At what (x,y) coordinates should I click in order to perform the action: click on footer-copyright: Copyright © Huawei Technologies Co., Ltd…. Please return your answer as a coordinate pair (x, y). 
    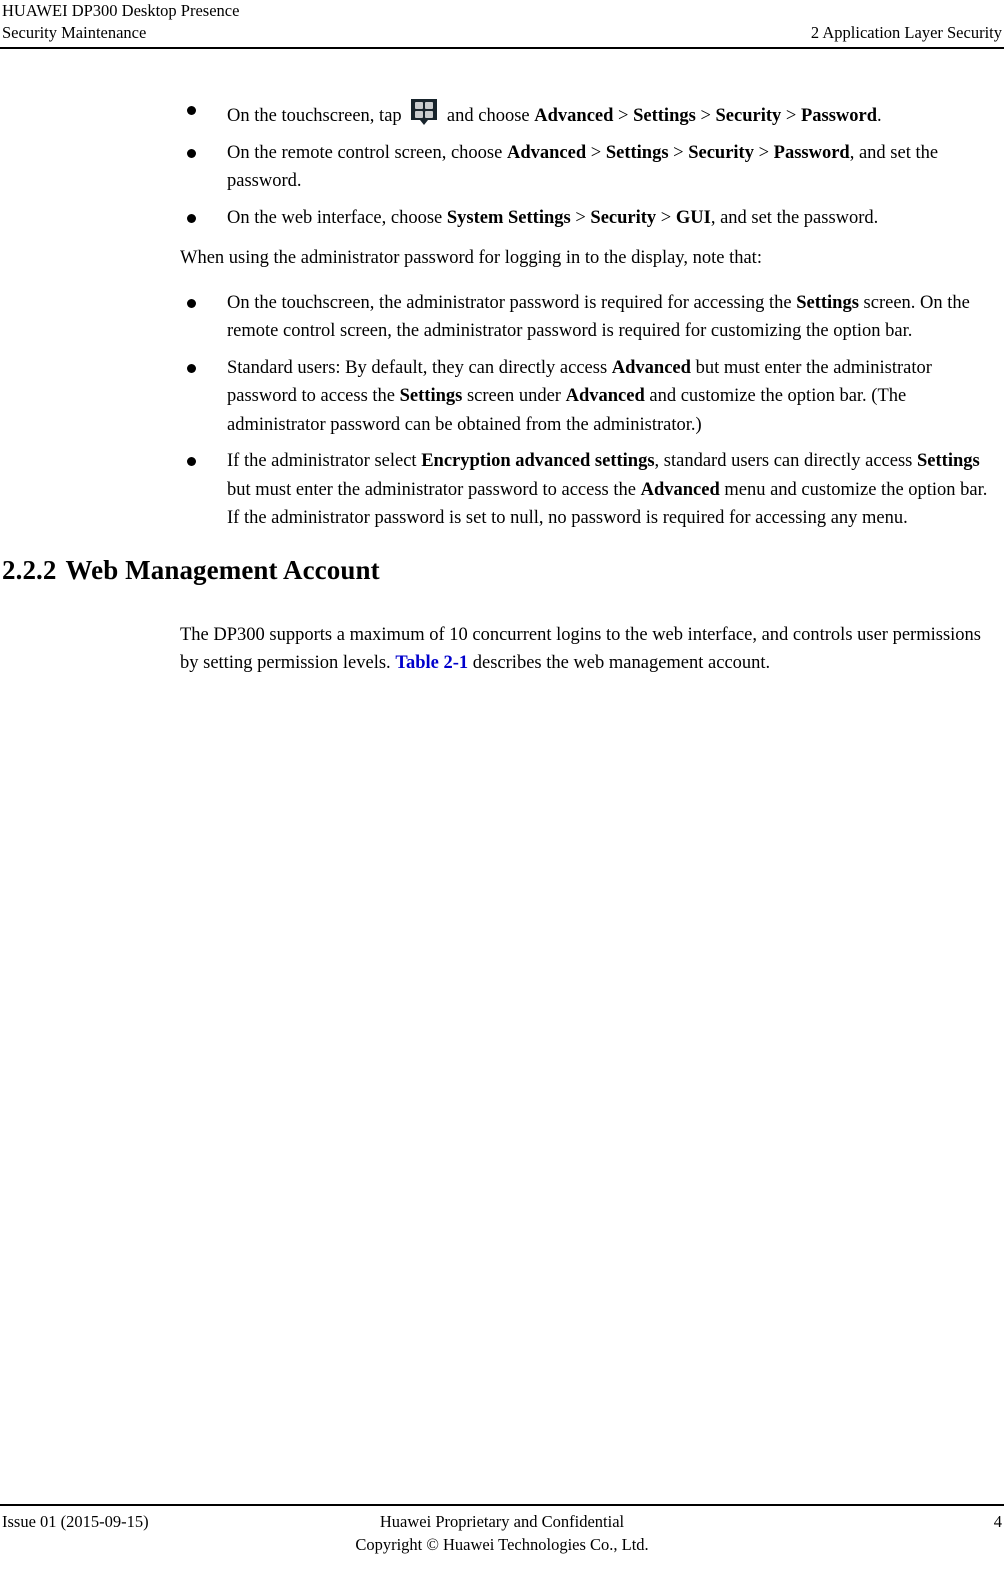
    Looking at the image, I should click on (502, 1544).